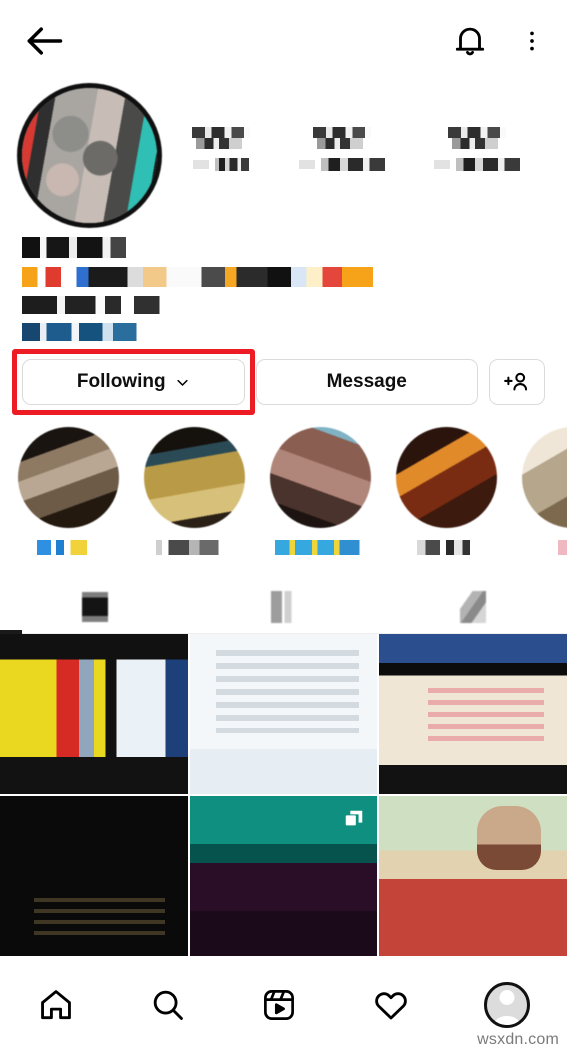 This screenshot has width=567, height=1053. What do you see at coordinates (121, 381) in the screenshot?
I see `following-button-label: Following` at bounding box center [121, 381].